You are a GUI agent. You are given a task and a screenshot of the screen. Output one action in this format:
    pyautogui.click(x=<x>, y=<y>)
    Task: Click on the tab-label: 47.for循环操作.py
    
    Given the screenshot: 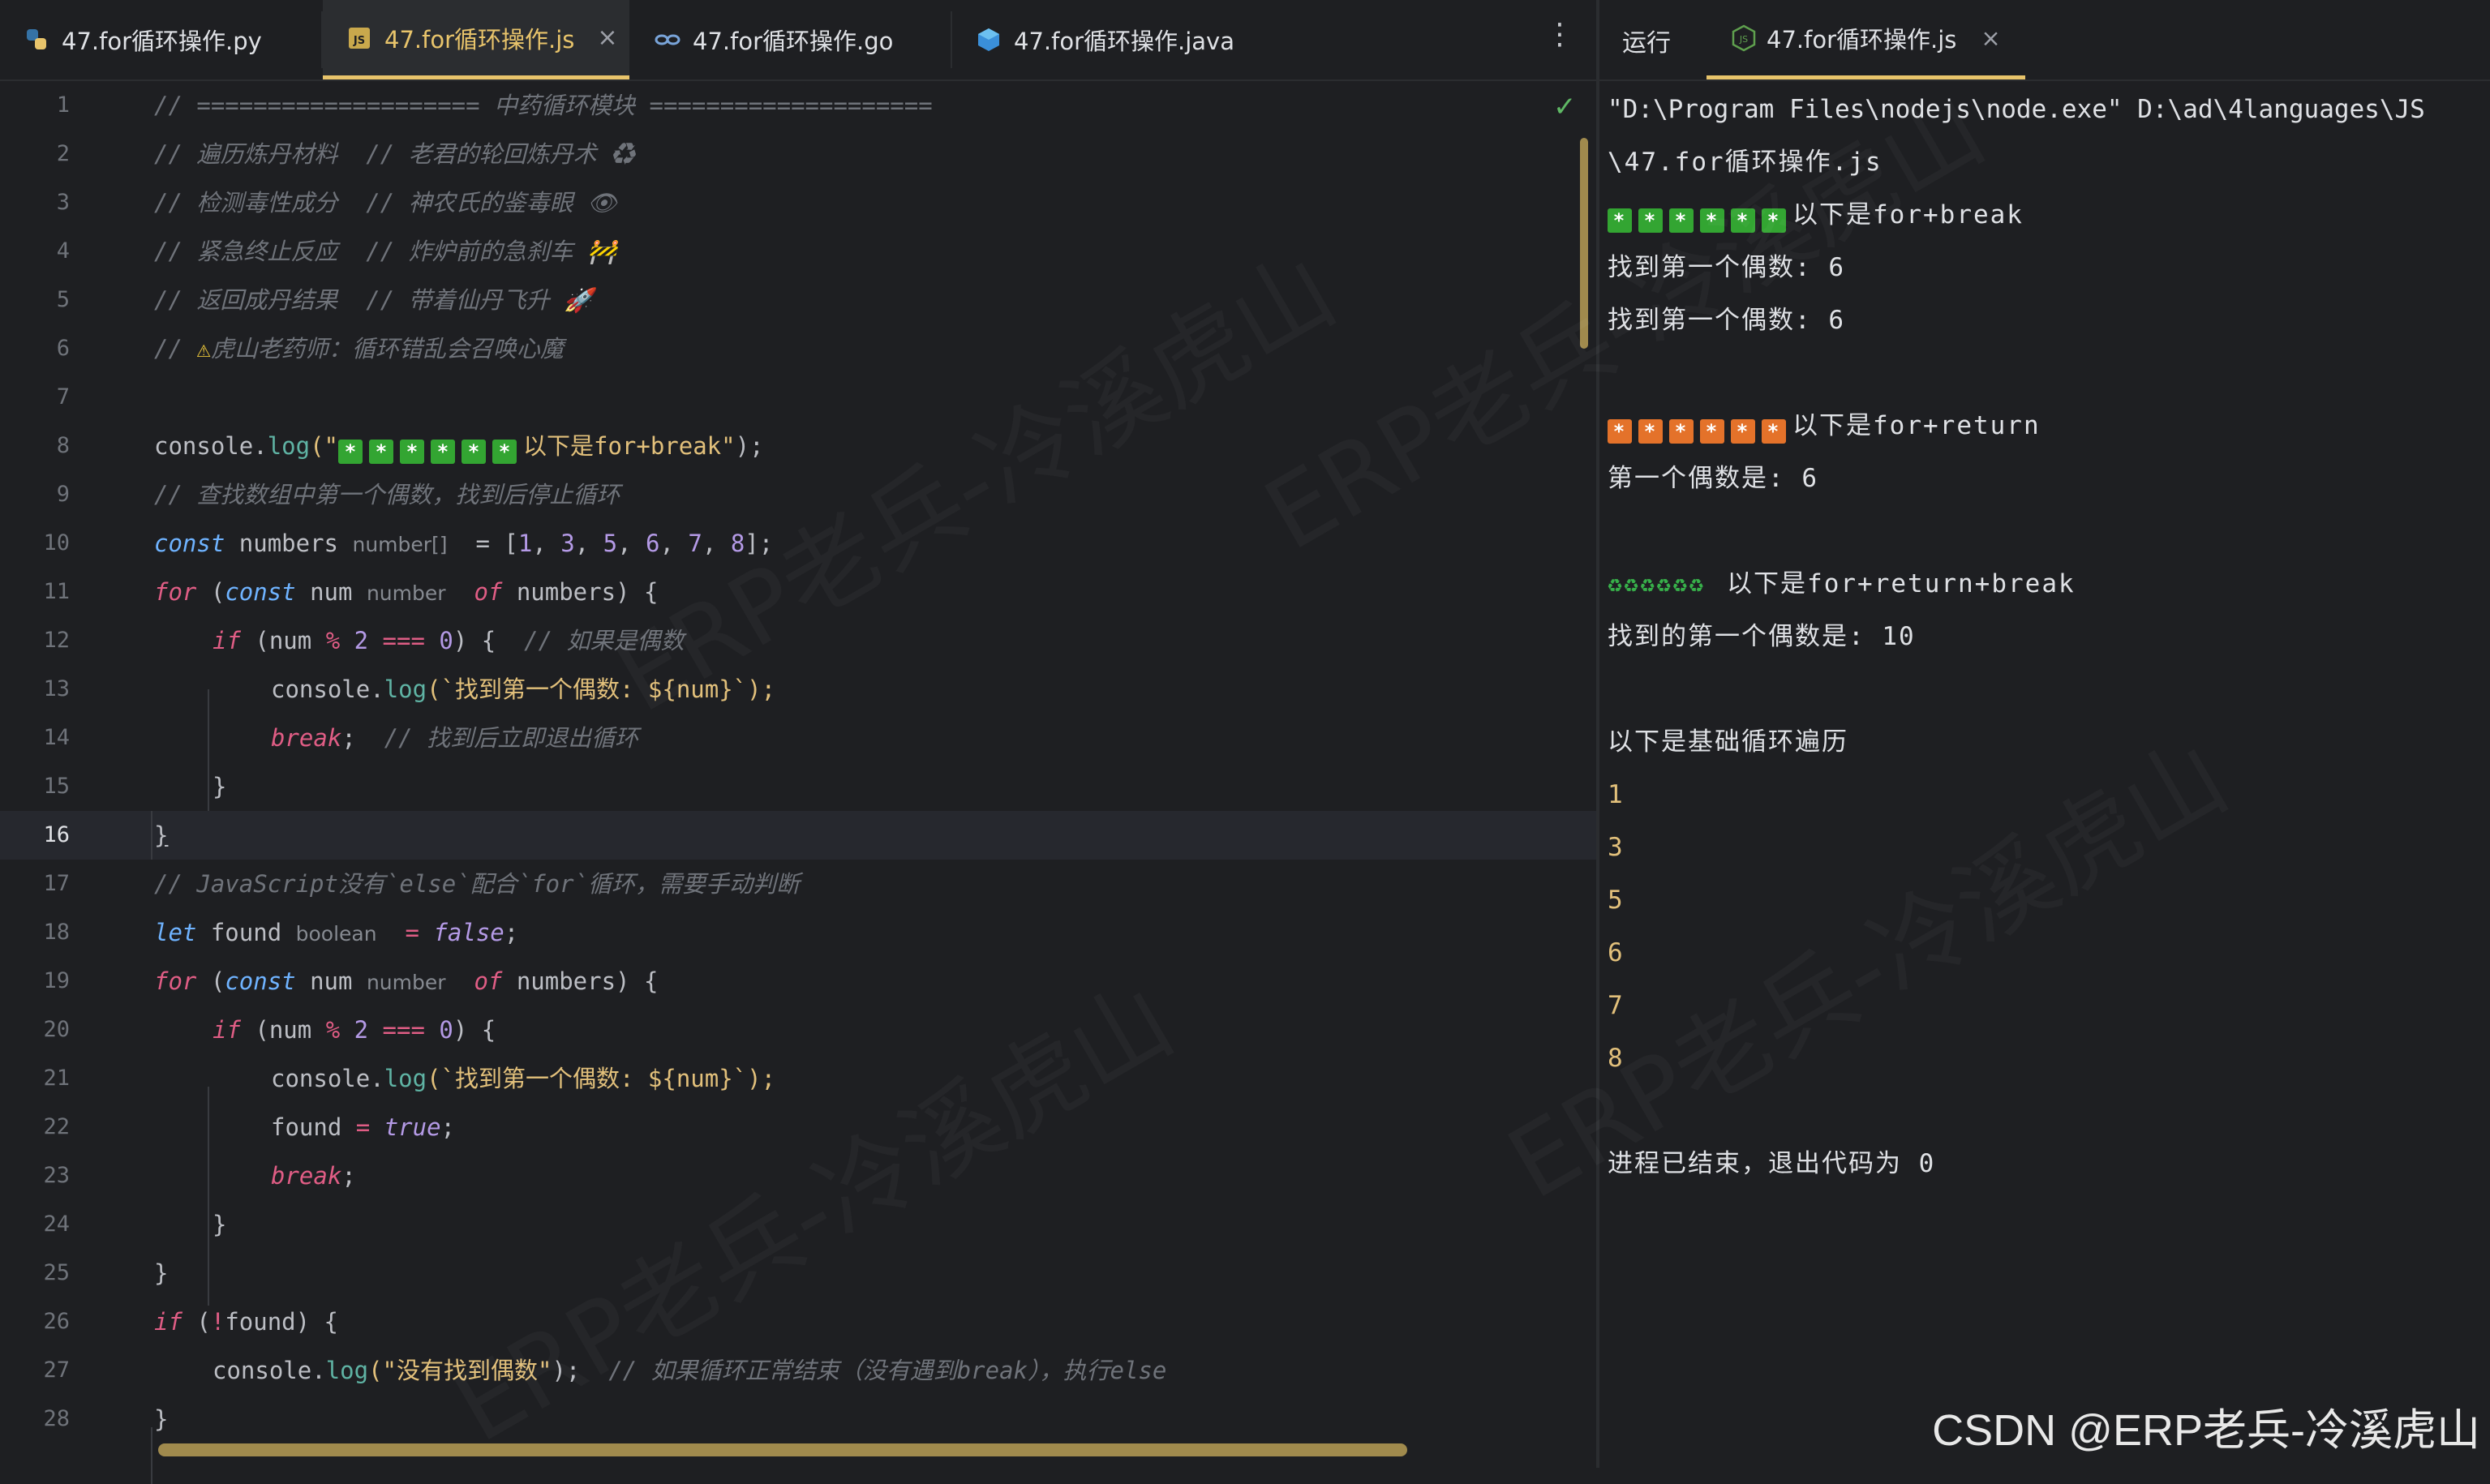 What is the action you would take?
    pyautogui.click(x=162, y=41)
    